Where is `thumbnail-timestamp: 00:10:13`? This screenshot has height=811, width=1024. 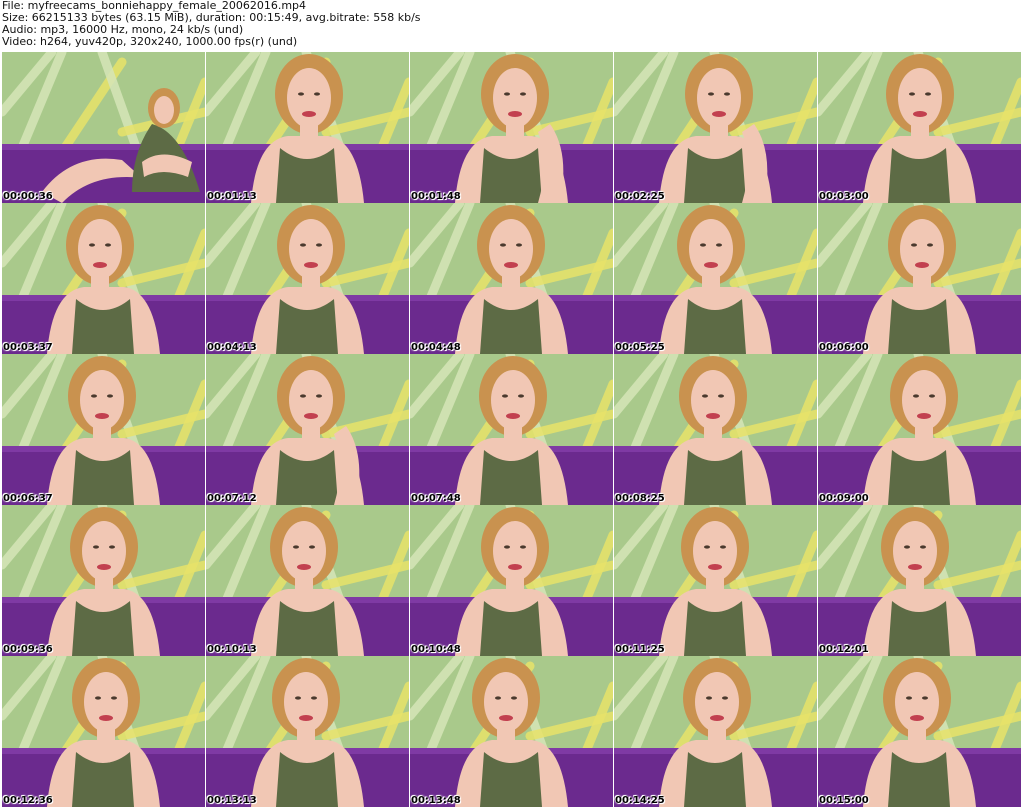
thumbnail-timestamp: 00:10:13 is located at coordinates (232, 649).